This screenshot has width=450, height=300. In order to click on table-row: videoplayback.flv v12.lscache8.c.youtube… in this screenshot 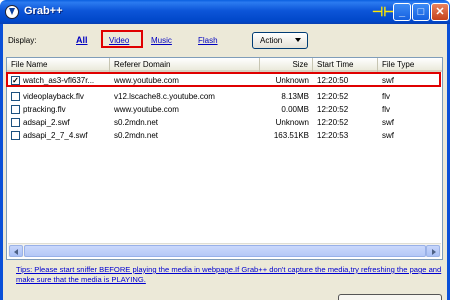, I will do `click(224, 97)`.